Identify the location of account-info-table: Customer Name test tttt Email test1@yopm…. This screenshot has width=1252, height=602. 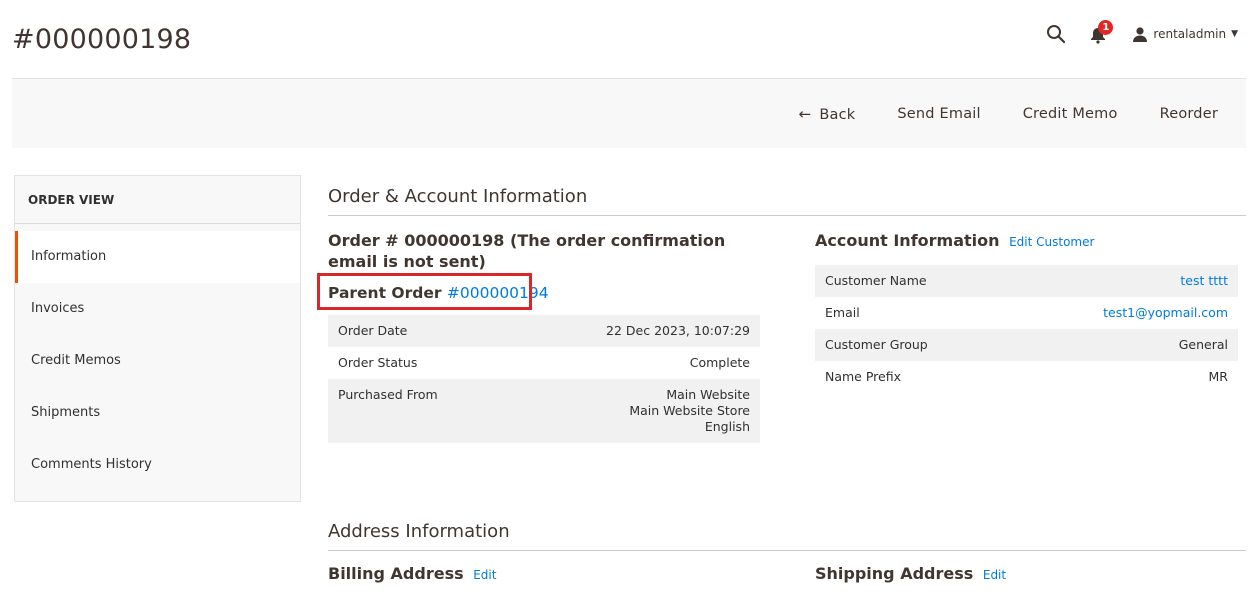
(1026, 329).